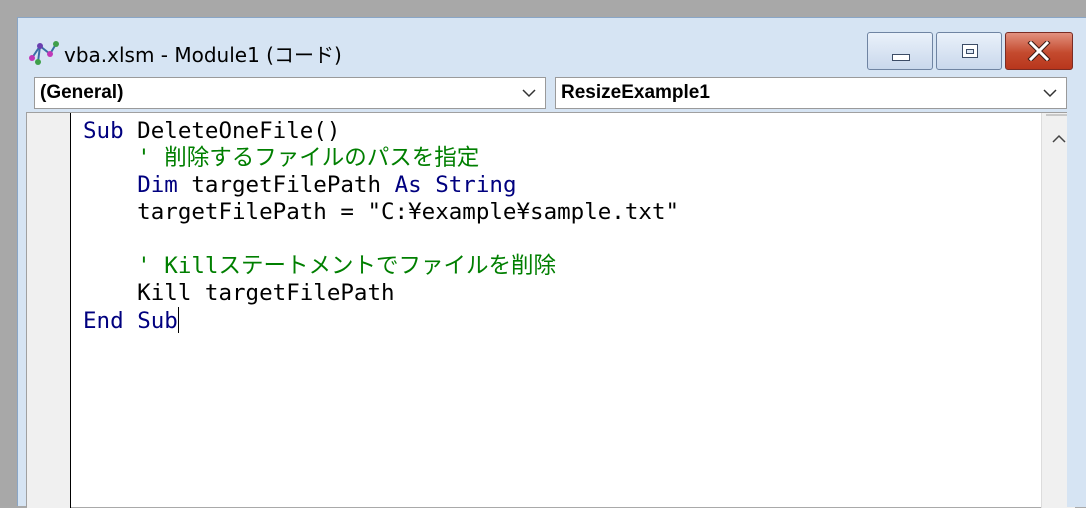 The height and width of the screenshot is (508, 1086). Describe the element at coordinates (239, 293) in the screenshot. I see `code-text: Kill targetFilePath` at that location.